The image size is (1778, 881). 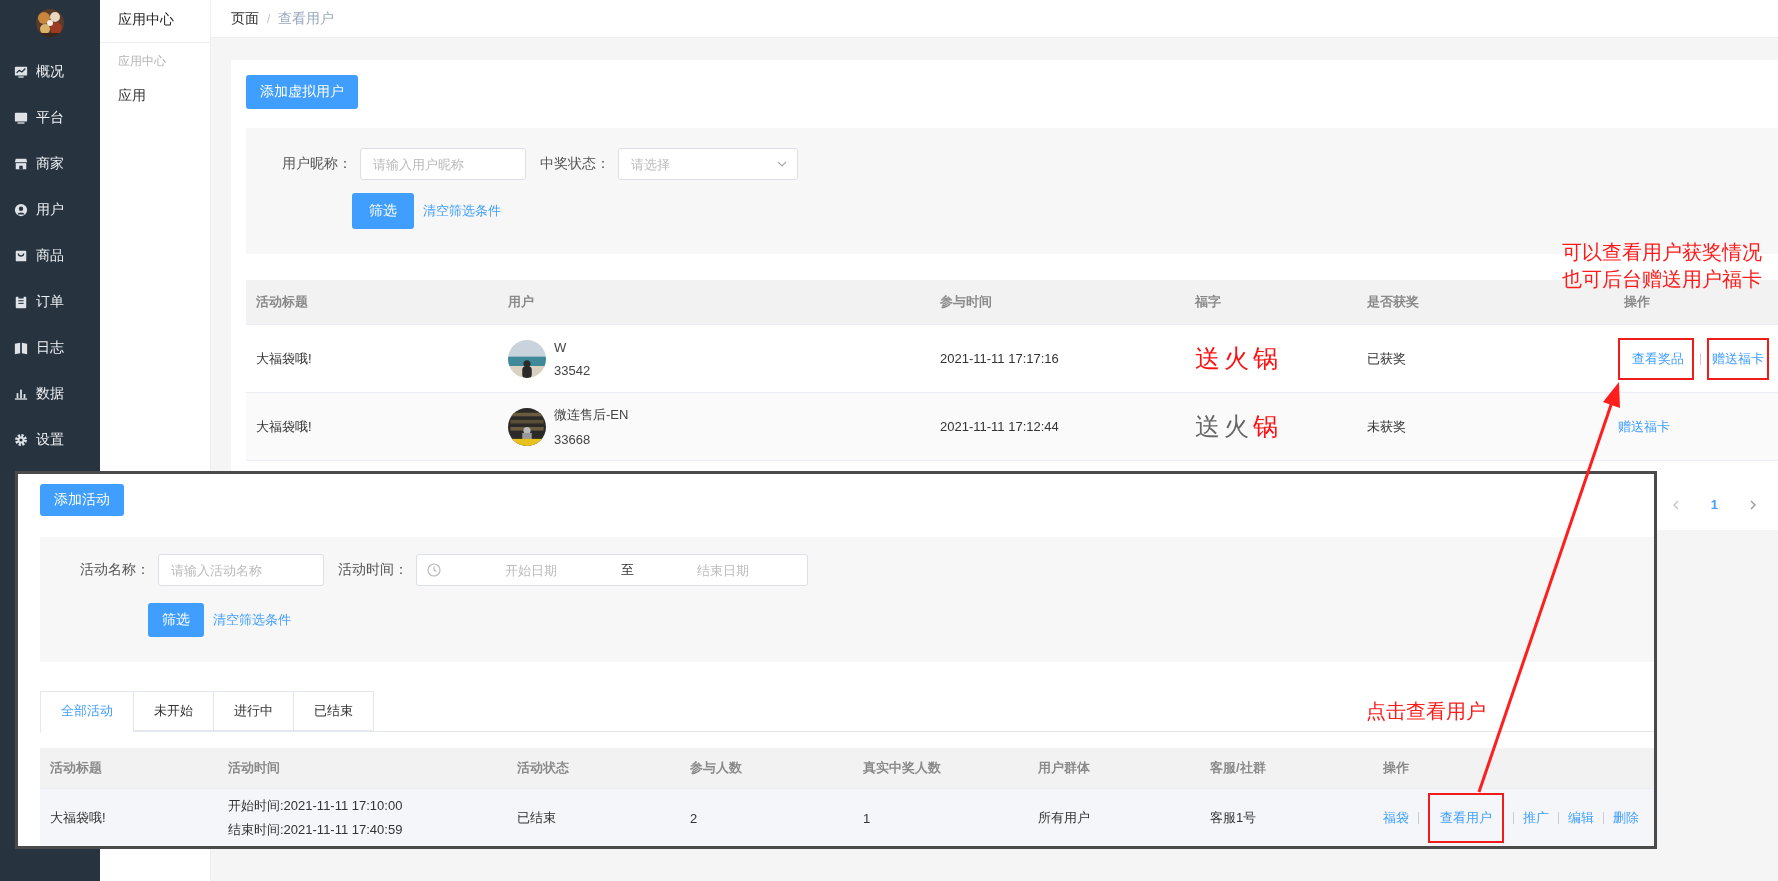 What do you see at coordinates (627, 570) in the screenshot?
I see `range-separator: 至` at bounding box center [627, 570].